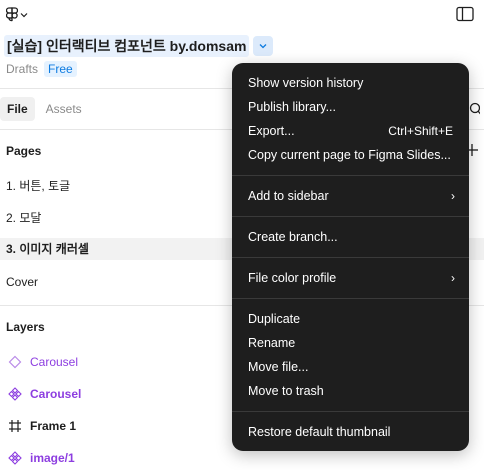 This screenshot has width=484, height=470. Describe the element at coordinates (306, 83) in the screenshot. I see `menu-item-label: Show version history` at that location.